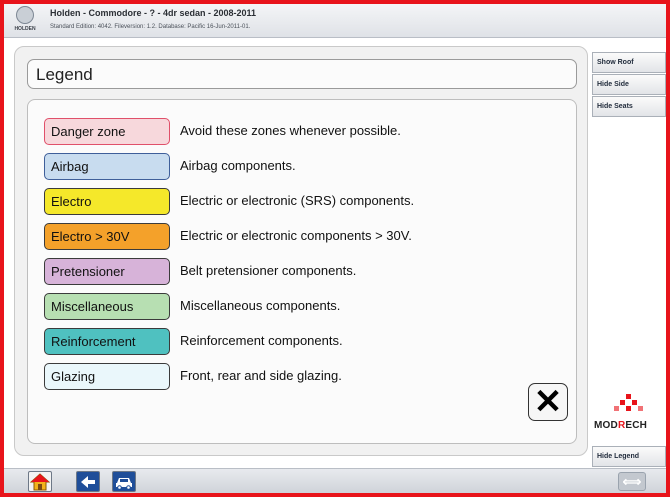 The height and width of the screenshot is (497, 670). Describe the element at coordinates (107, 341) in the screenshot. I see `legend-tag-reinforcement: Reinforcement` at that location.